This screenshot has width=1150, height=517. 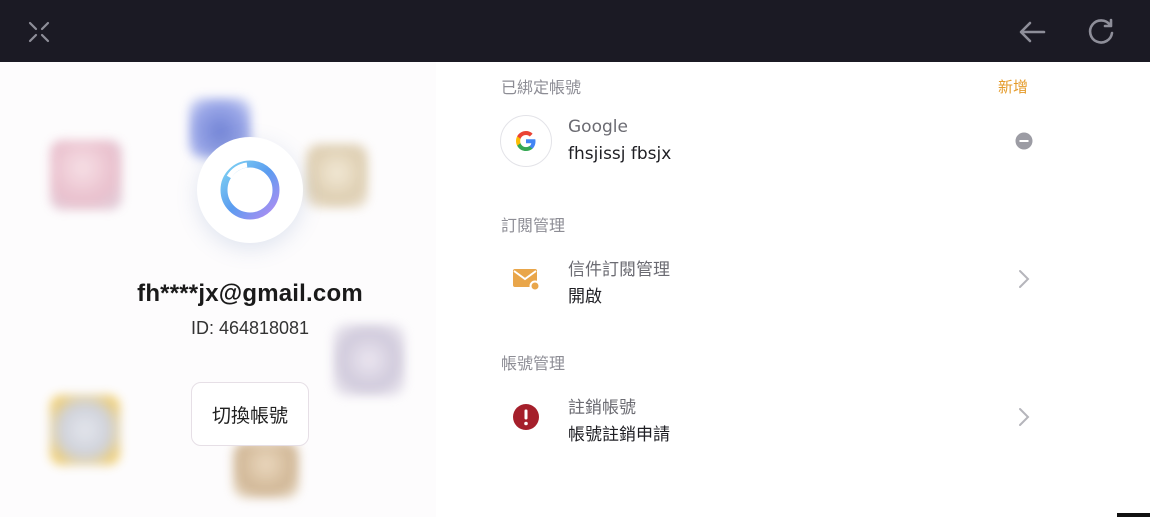 I want to click on back-button, so click(x=1032, y=32).